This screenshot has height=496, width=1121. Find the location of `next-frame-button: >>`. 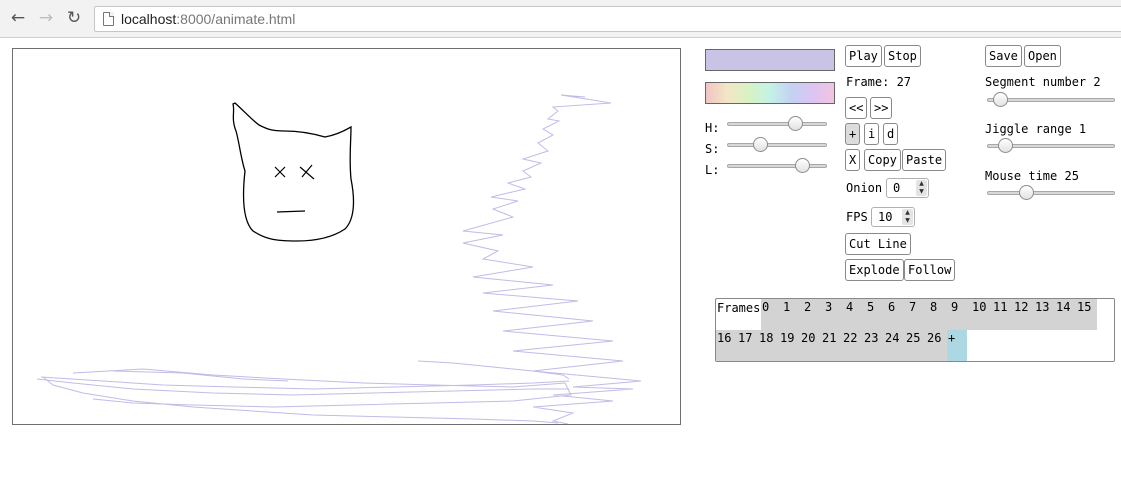

next-frame-button: >> is located at coordinates (881, 108).